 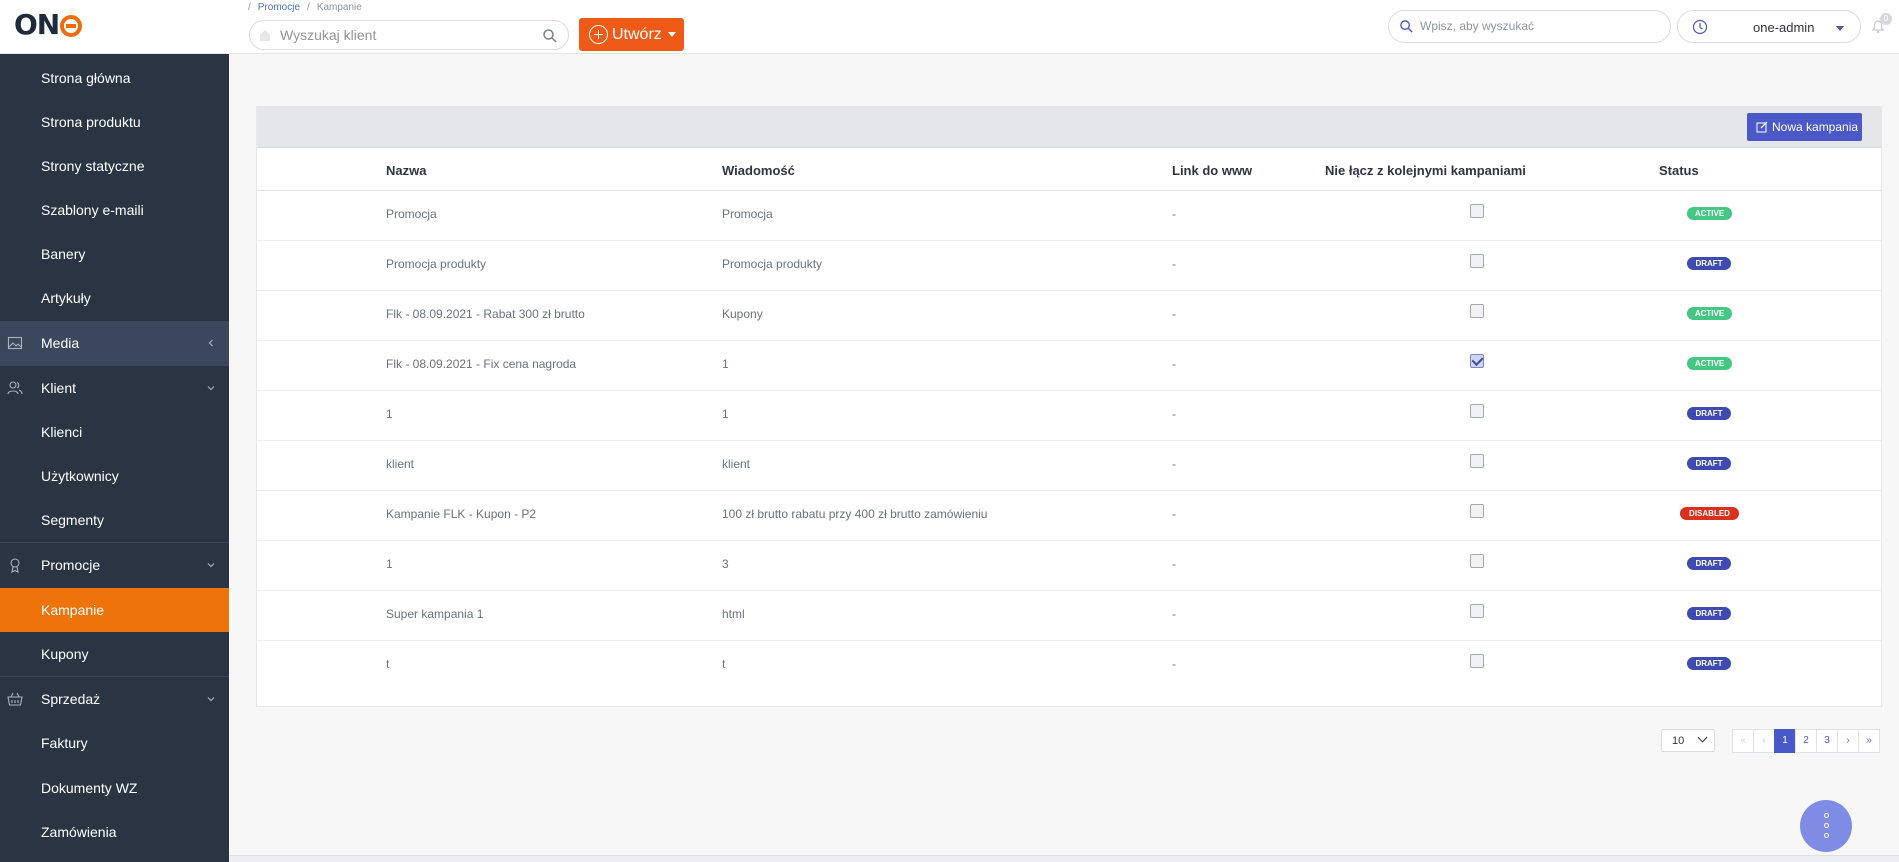 I want to click on page-next-button: ›, so click(x=1848, y=741).